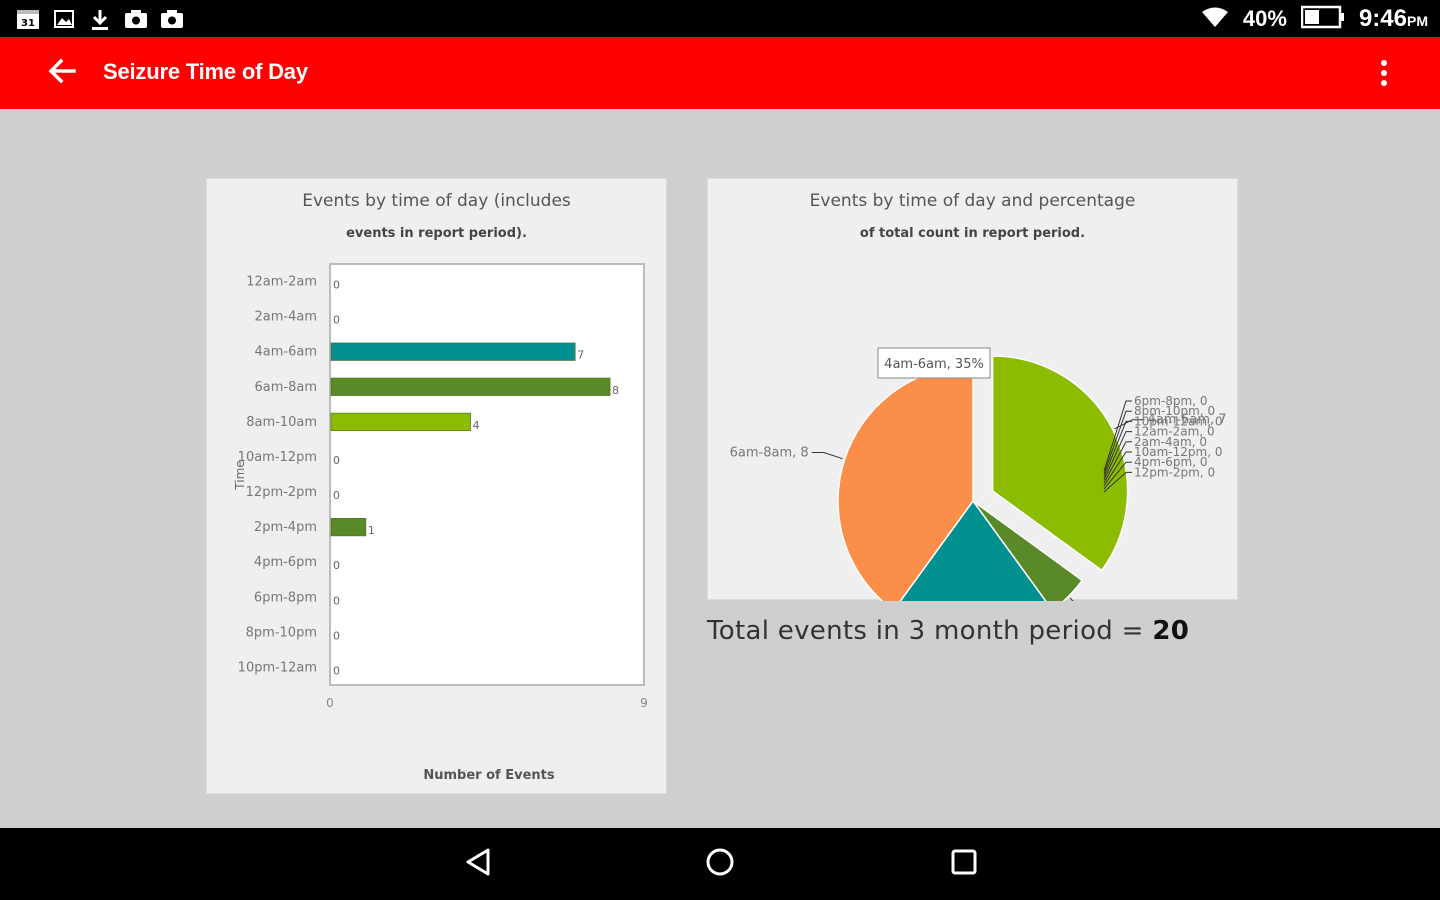 The height and width of the screenshot is (900, 1440). I want to click on bar-category-label: 12am-2am, so click(281, 282).